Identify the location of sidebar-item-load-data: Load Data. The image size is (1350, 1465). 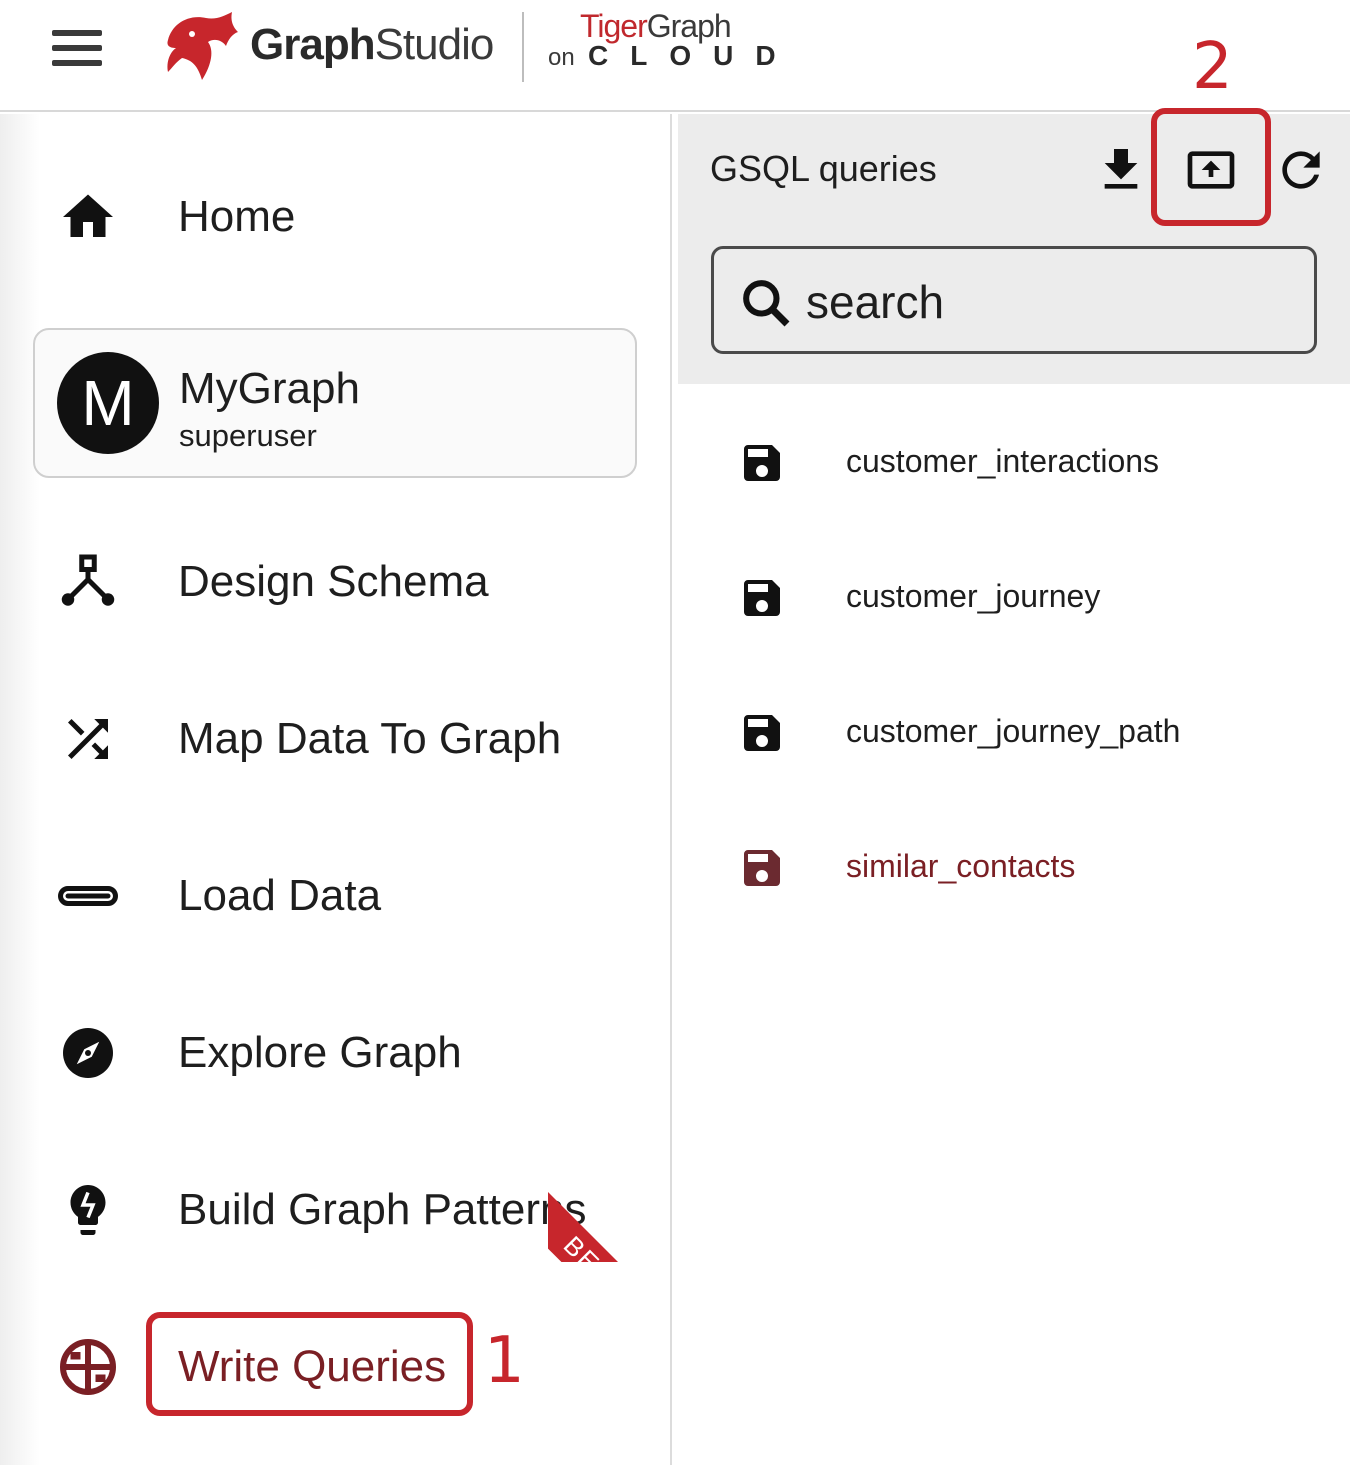
(336, 896).